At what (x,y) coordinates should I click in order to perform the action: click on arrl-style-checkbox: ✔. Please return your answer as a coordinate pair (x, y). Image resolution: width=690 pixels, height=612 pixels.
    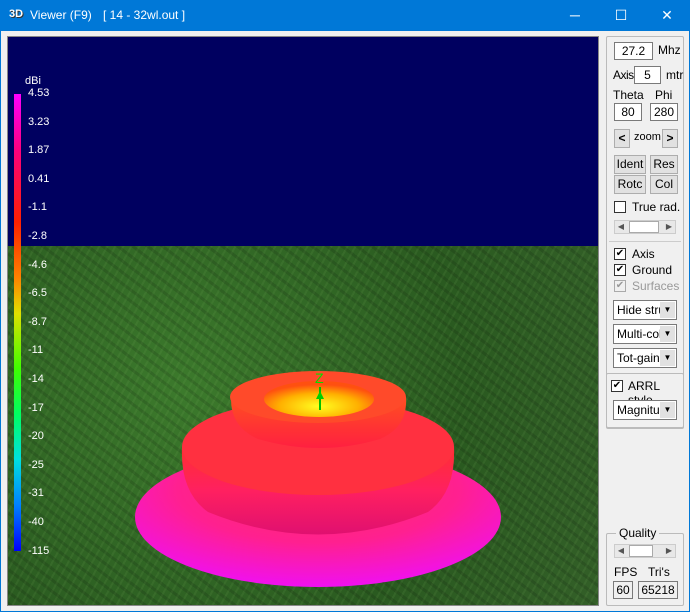
    Looking at the image, I should click on (617, 386).